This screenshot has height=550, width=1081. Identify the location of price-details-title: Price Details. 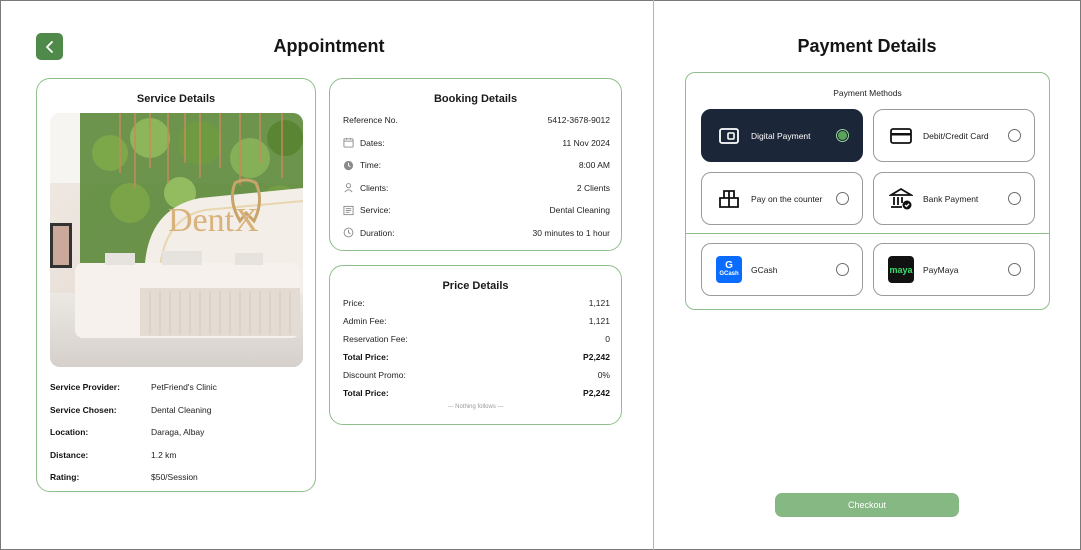
(475, 286).